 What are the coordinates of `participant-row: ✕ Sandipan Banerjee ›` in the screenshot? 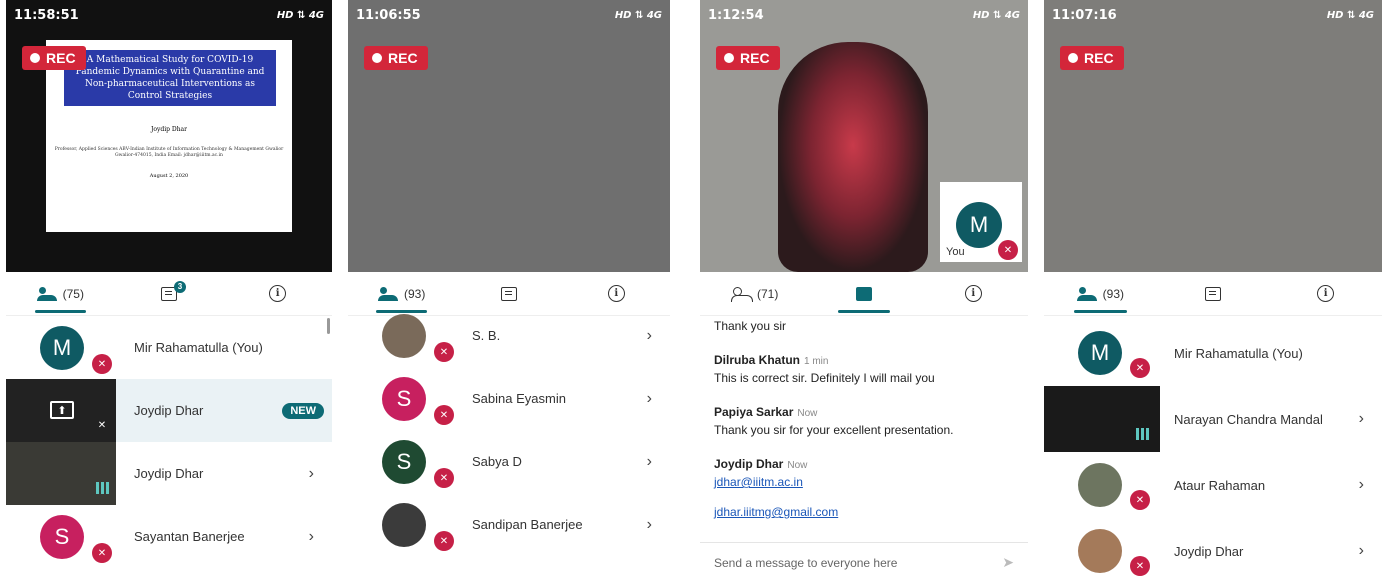 It's located at (509, 524).